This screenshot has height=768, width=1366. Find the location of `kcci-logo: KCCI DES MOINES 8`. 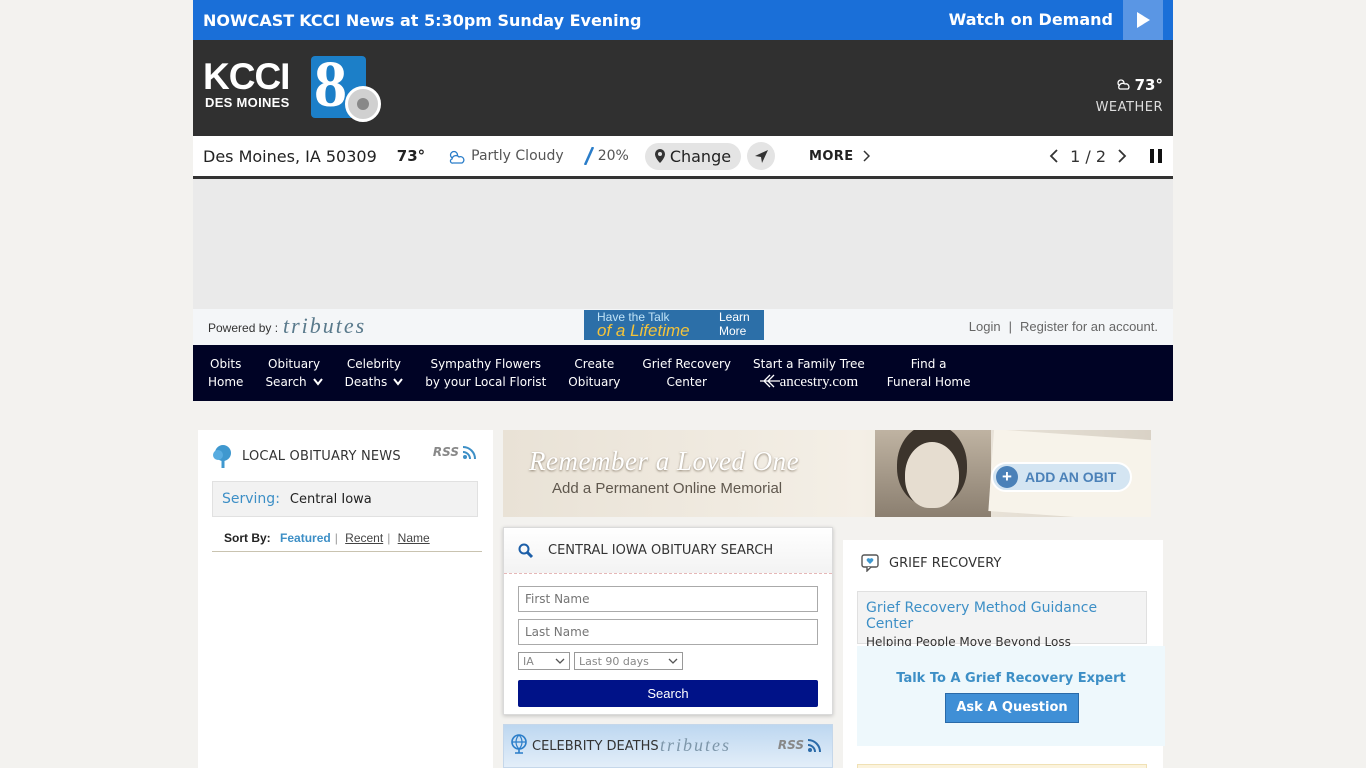

kcci-logo: KCCI DES MOINES 8 is located at coordinates (295, 86).